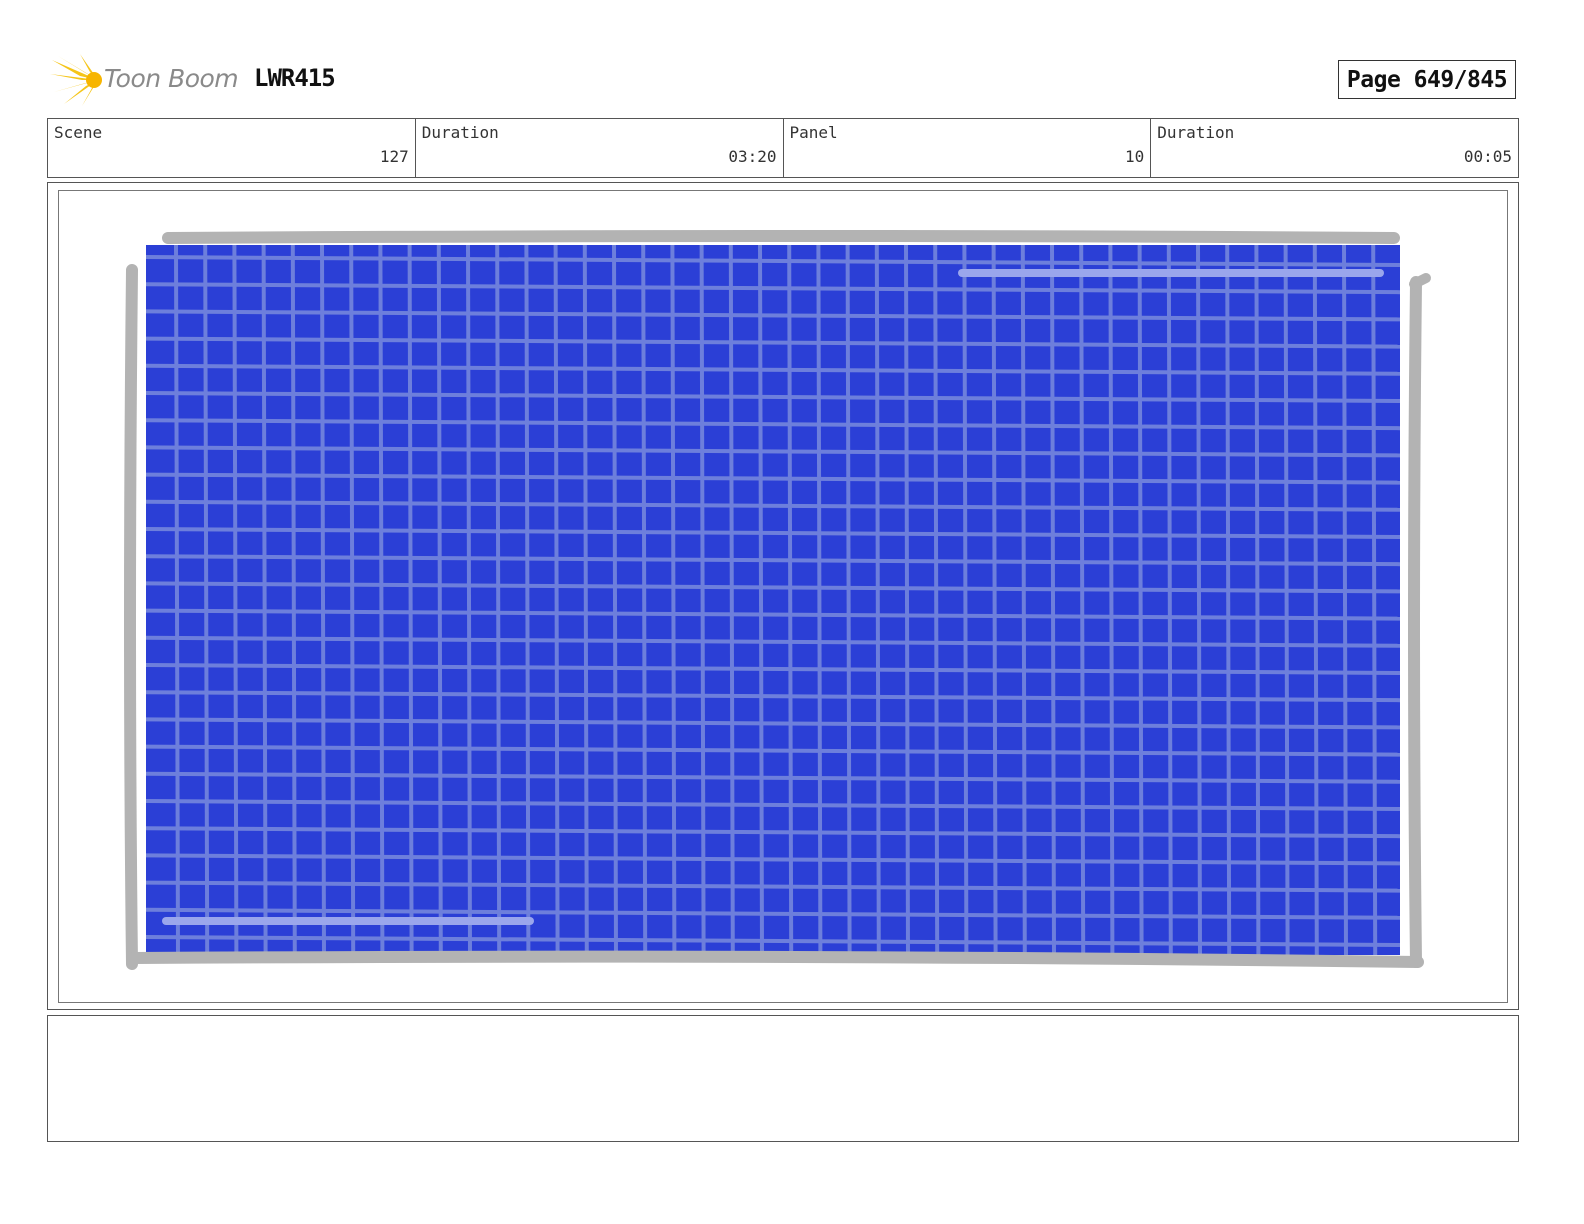  Describe the element at coordinates (232, 148) in the screenshot. I see `scene-cell: Scene 127` at that location.